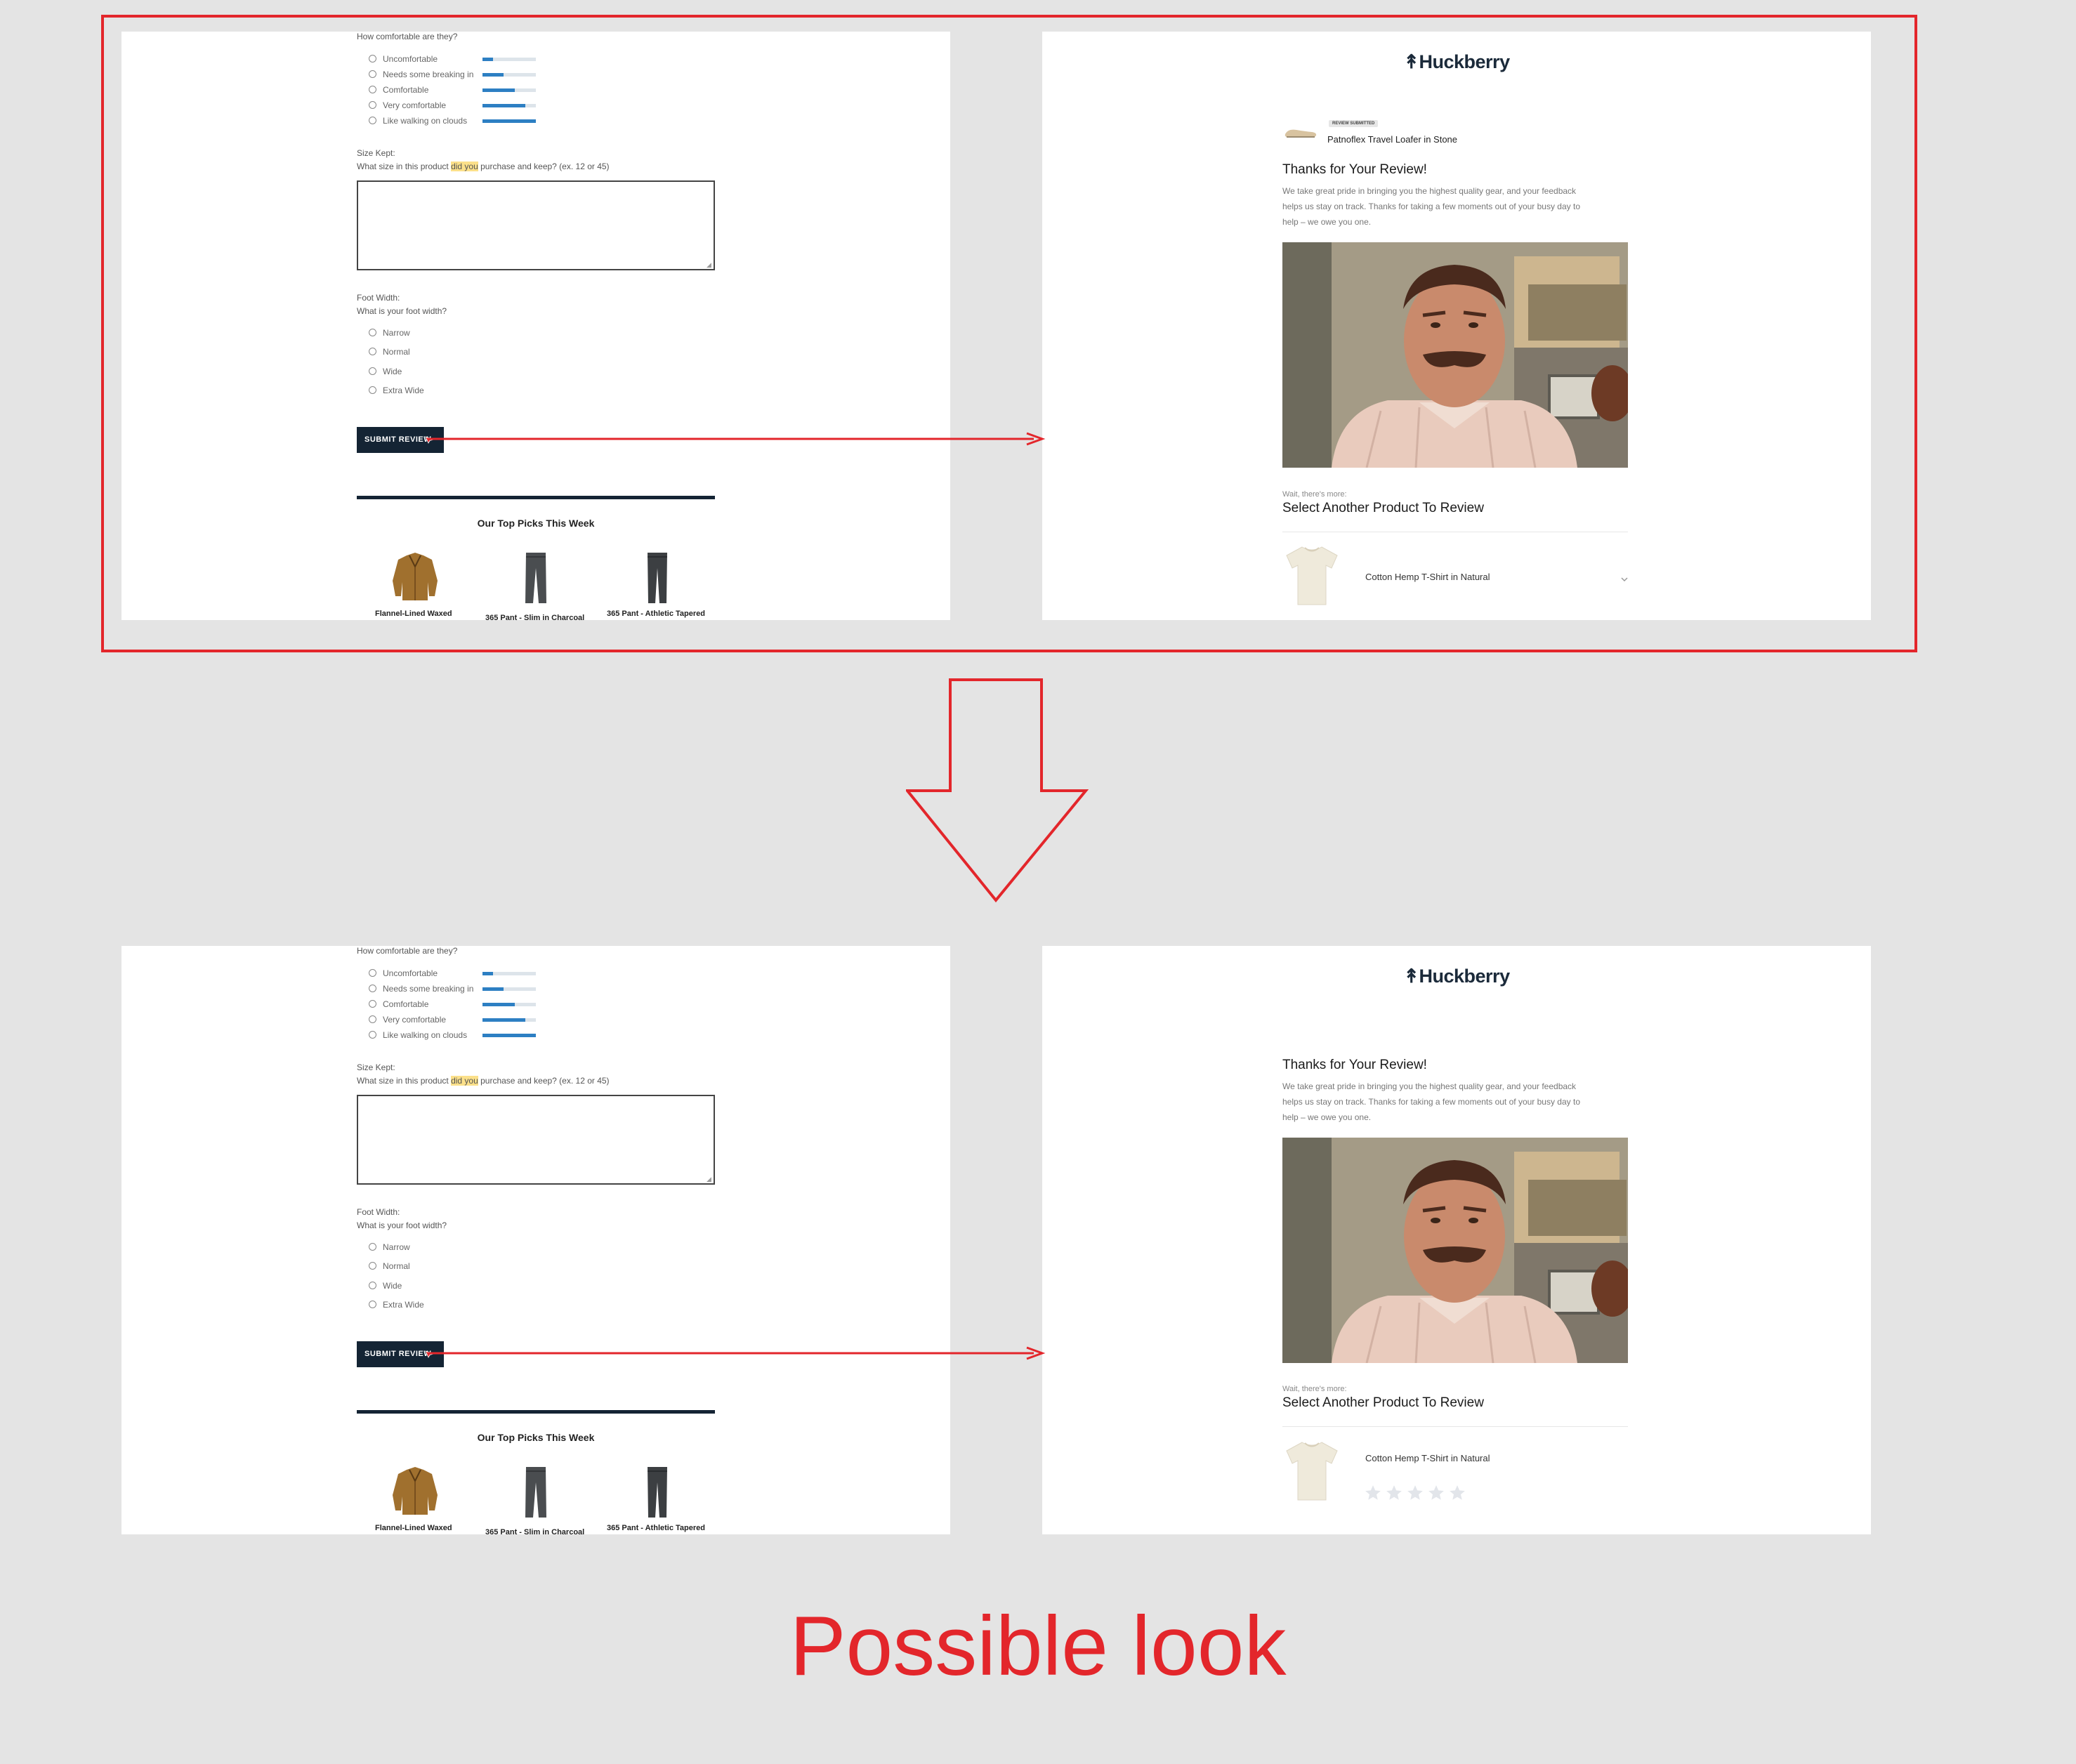 This screenshot has width=2076, height=1764. What do you see at coordinates (536, 523) in the screenshot?
I see `top-picks-title: Our Top Picks This Week` at bounding box center [536, 523].